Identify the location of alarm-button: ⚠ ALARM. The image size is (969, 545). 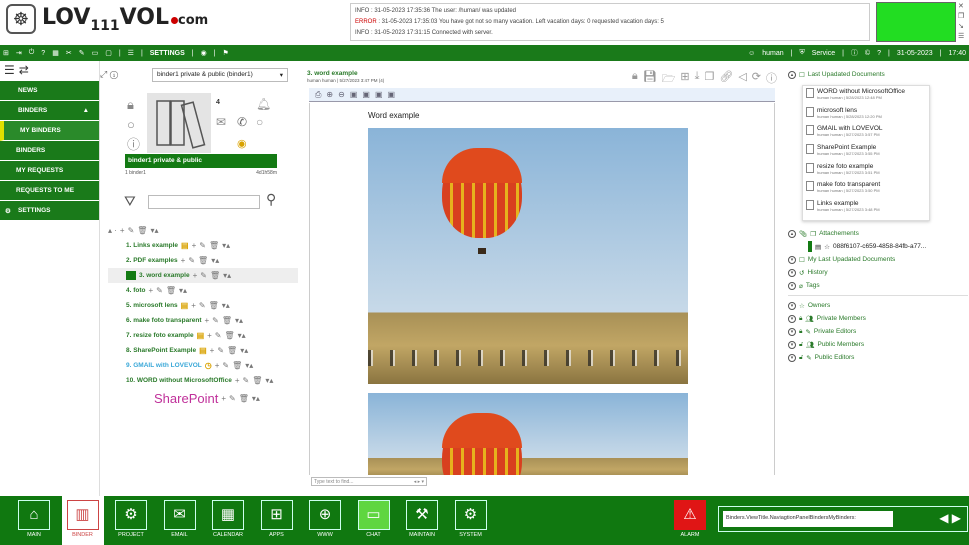
(690, 519).